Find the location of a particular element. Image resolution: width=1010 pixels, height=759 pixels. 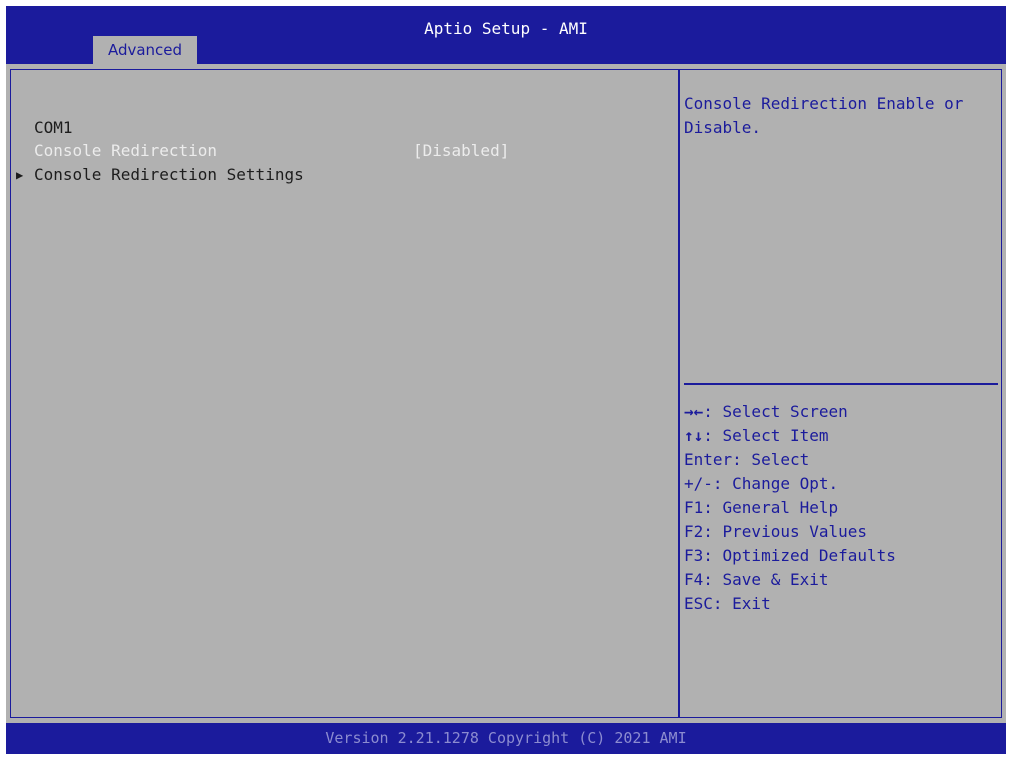

key-hint: ESC: Exit is located at coordinates (727, 603).